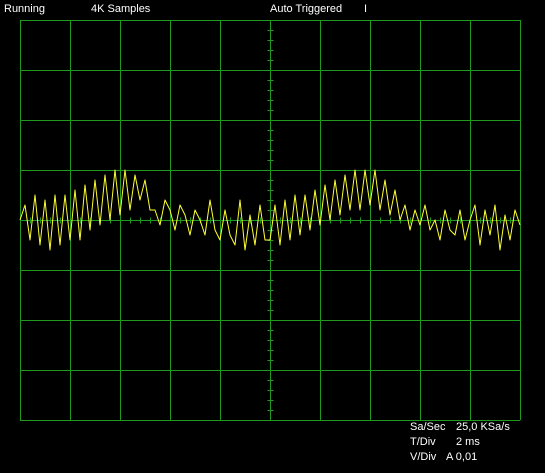  Describe the element at coordinates (483, 427) in the screenshot. I see `sample-rate-value: 25,0 KSa/s` at that location.